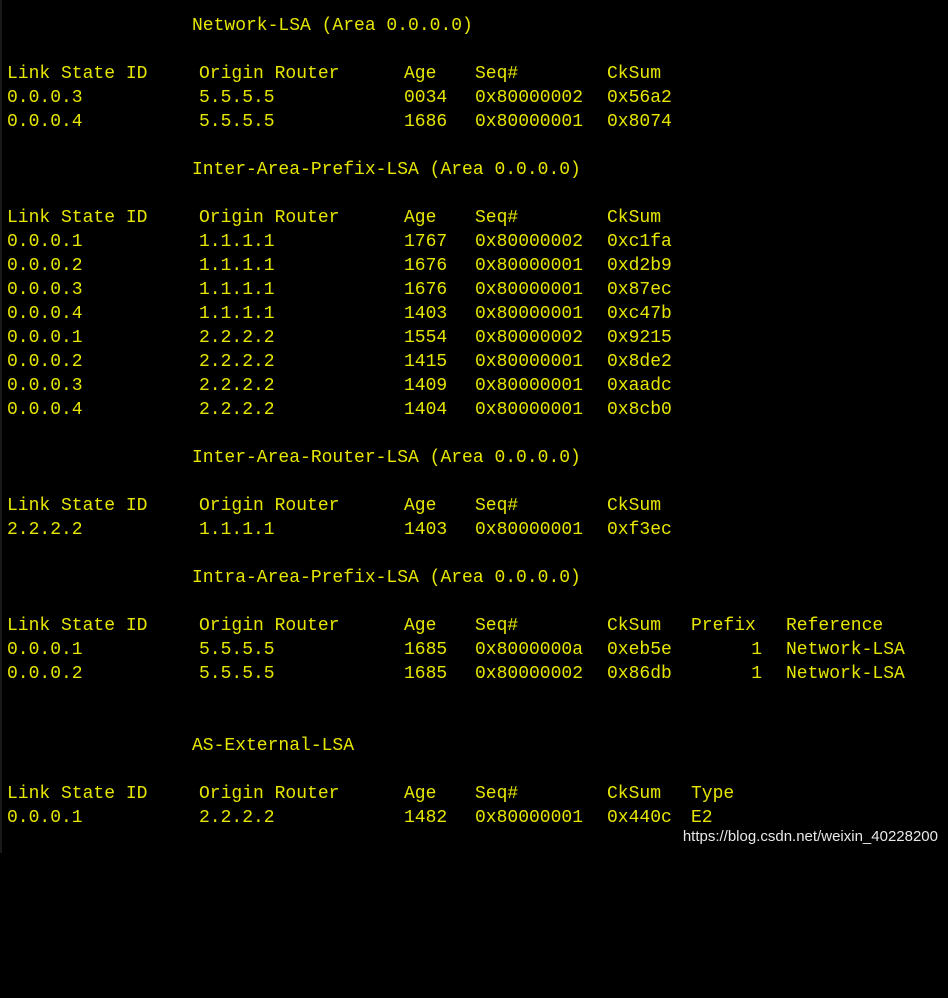 The image size is (948, 998). What do you see at coordinates (426, 242) in the screenshot?
I see `cell-age: 1767` at bounding box center [426, 242].